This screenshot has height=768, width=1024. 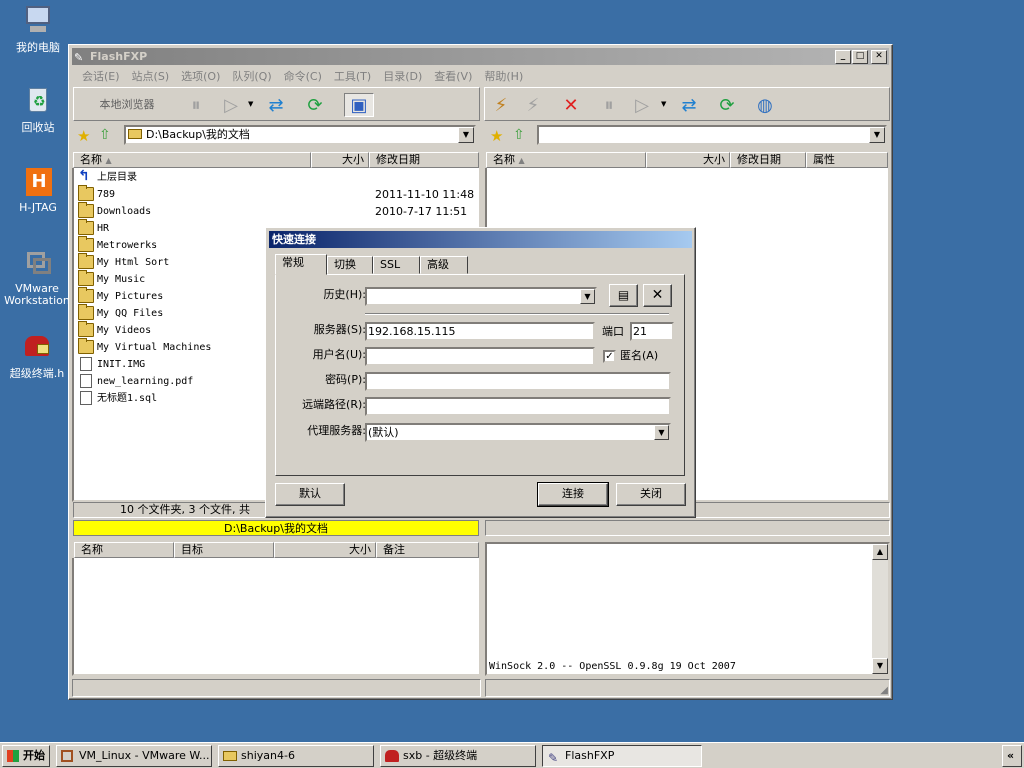 I want to click on history-delete-button: ✕, so click(x=657, y=295).